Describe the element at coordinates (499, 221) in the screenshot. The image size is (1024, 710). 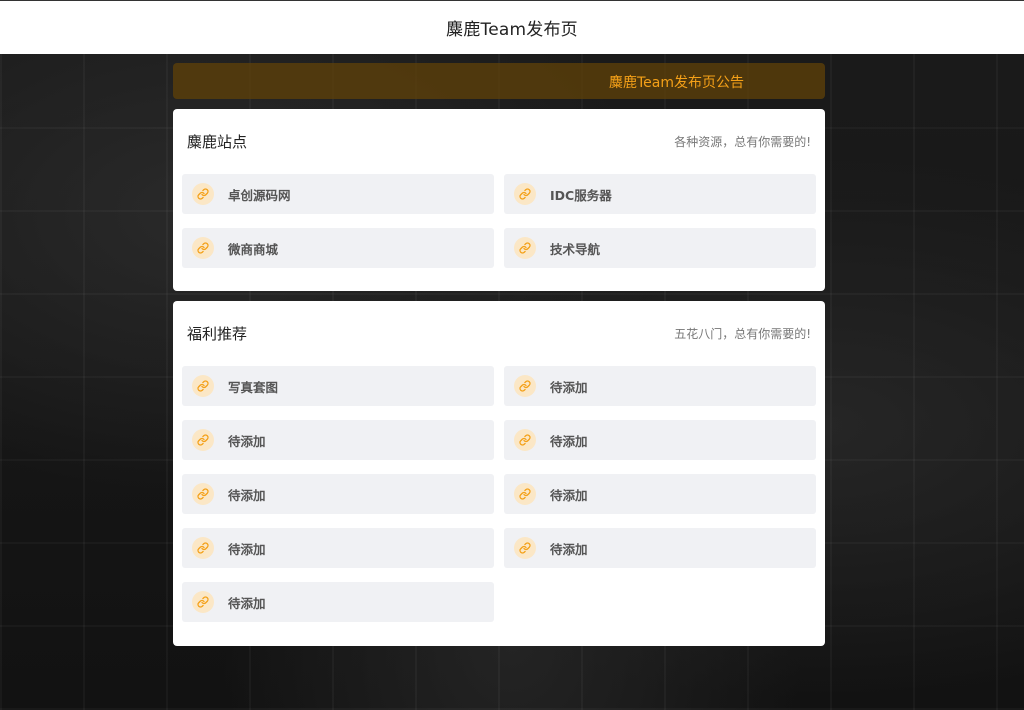
I see `link-grid: 卓创源码网 IDC服务器微商商城 技术导航` at that location.